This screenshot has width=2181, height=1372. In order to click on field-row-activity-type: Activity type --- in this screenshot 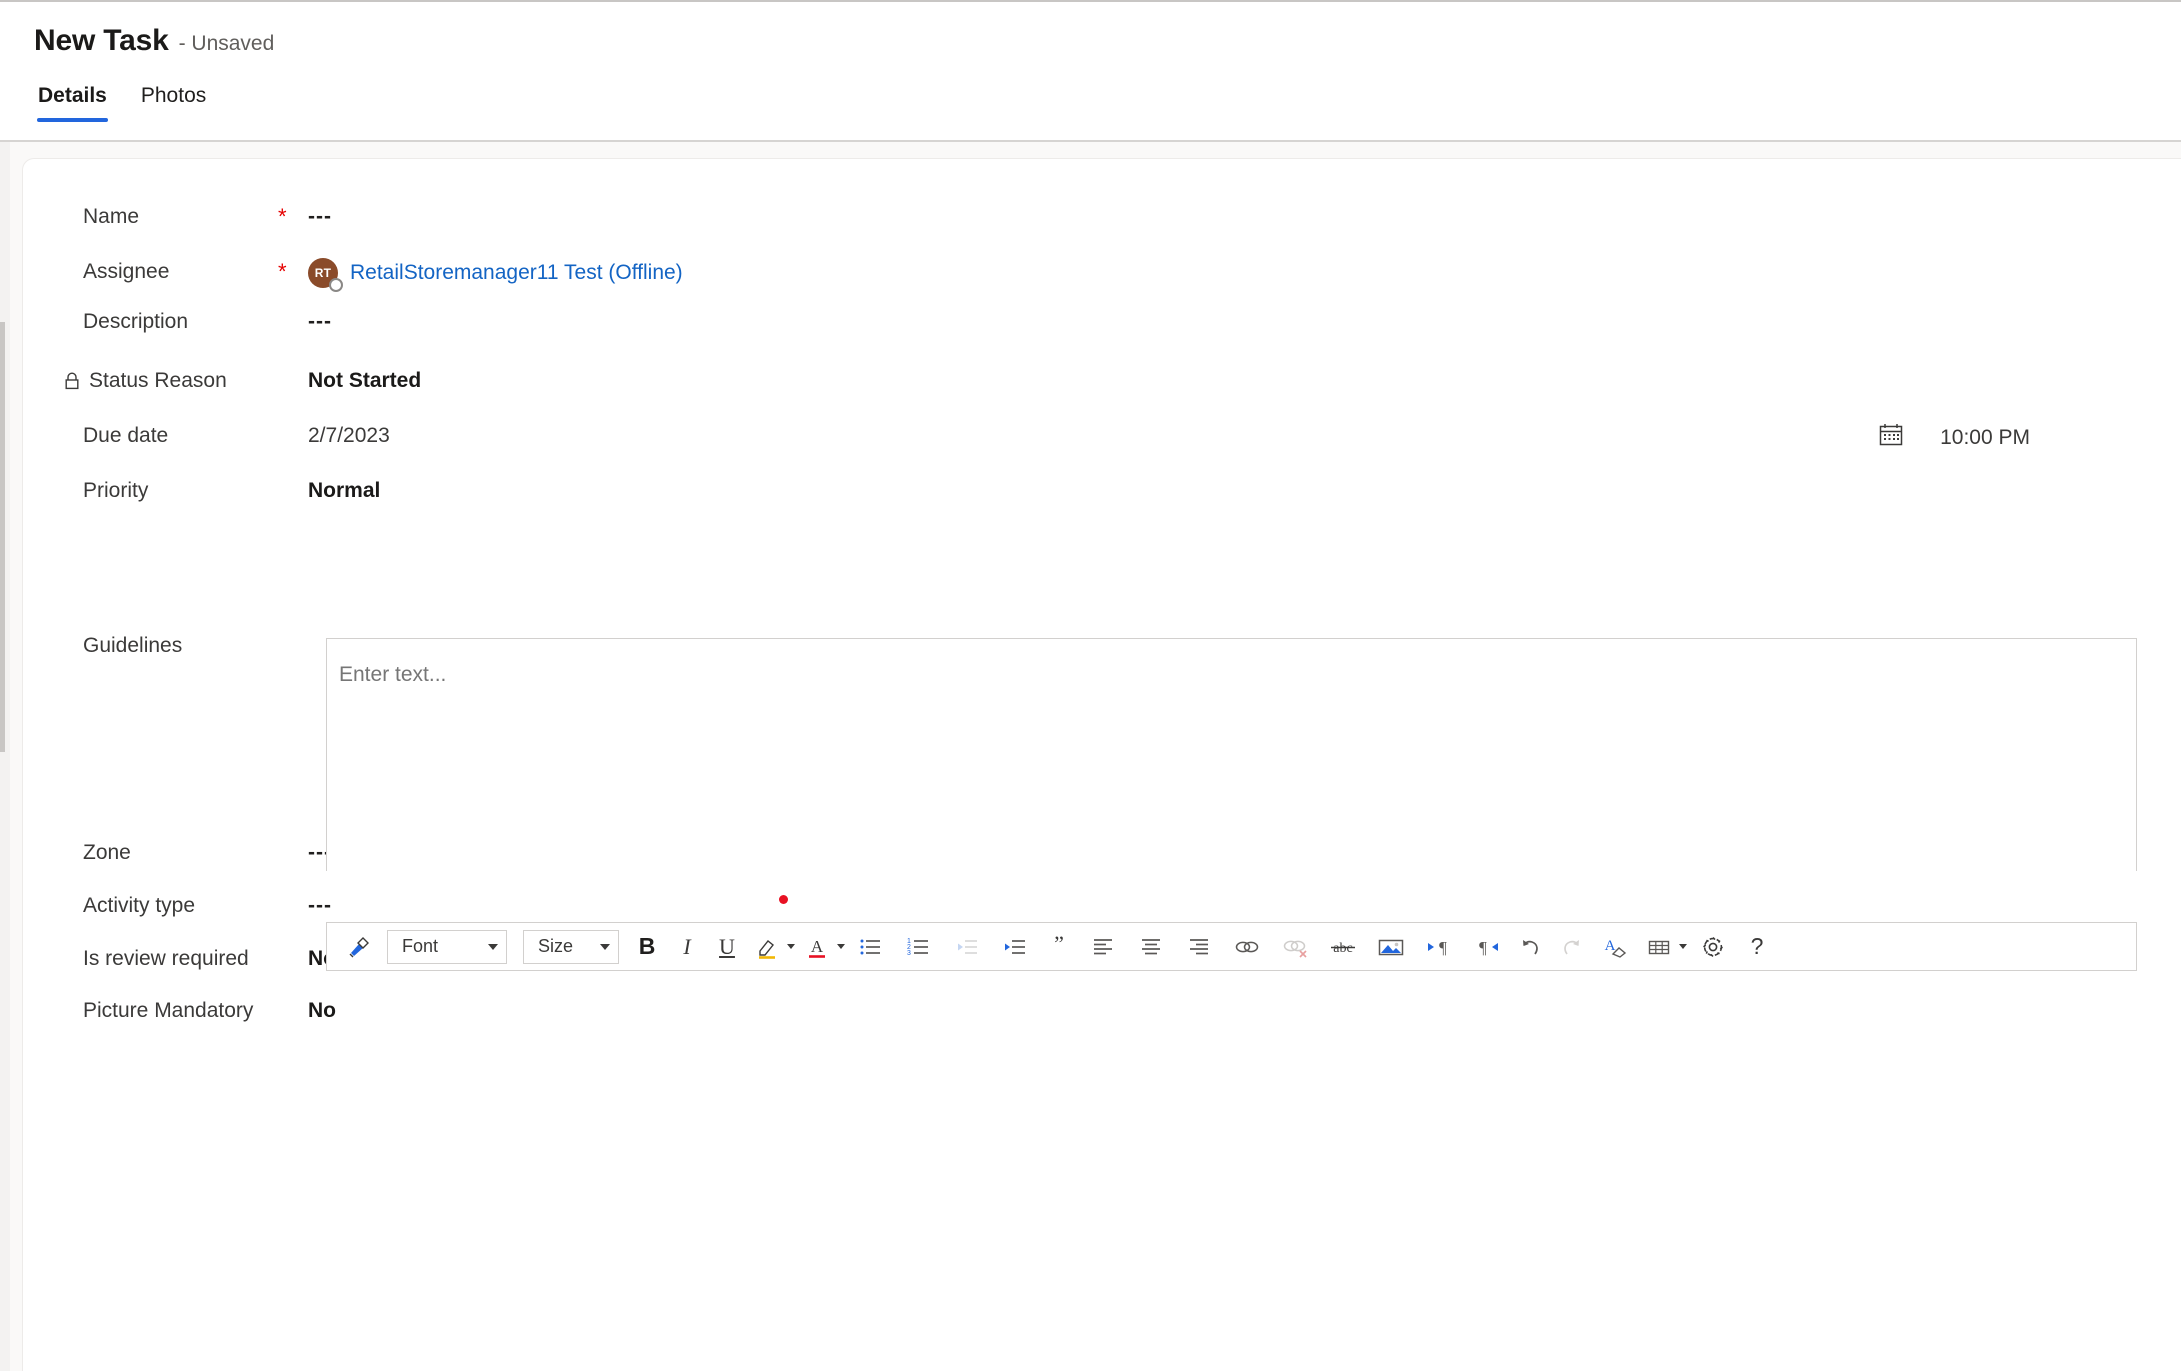, I will do `click(1091, 906)`.